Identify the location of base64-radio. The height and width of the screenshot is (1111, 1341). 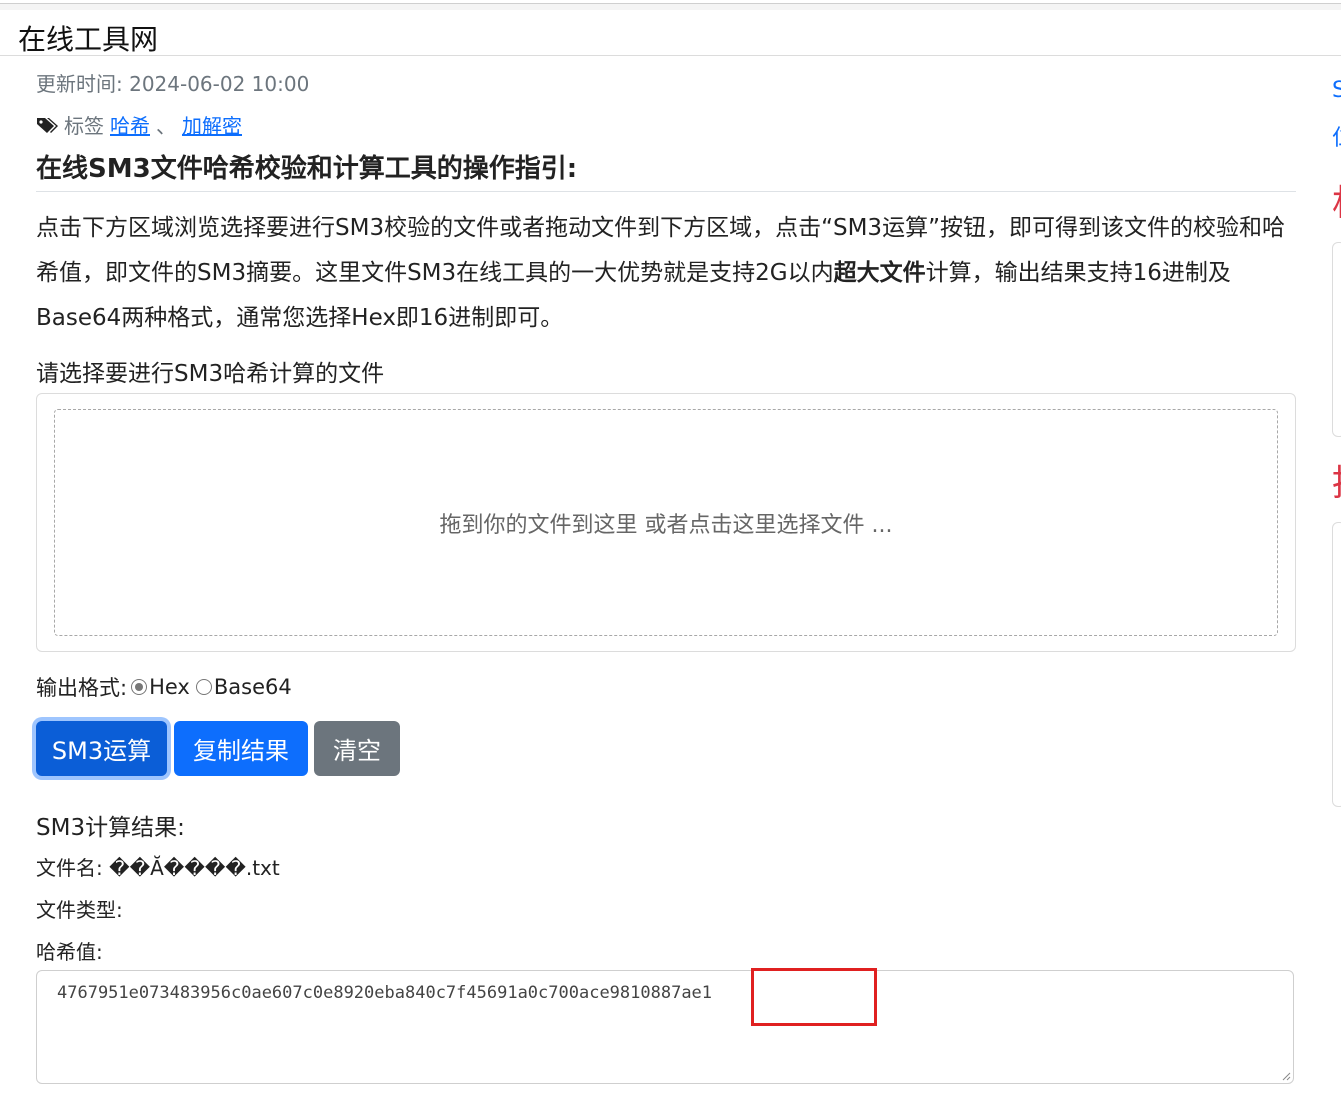
(203, 687).